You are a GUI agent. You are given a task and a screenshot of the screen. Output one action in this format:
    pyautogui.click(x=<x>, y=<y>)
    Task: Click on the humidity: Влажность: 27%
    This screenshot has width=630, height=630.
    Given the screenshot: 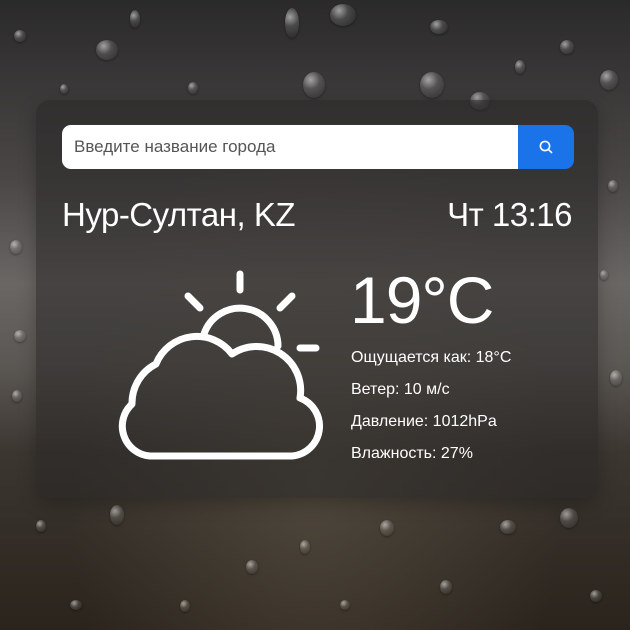 What is the action you would take?
    pyautogui.click(x=412, y=453)
    